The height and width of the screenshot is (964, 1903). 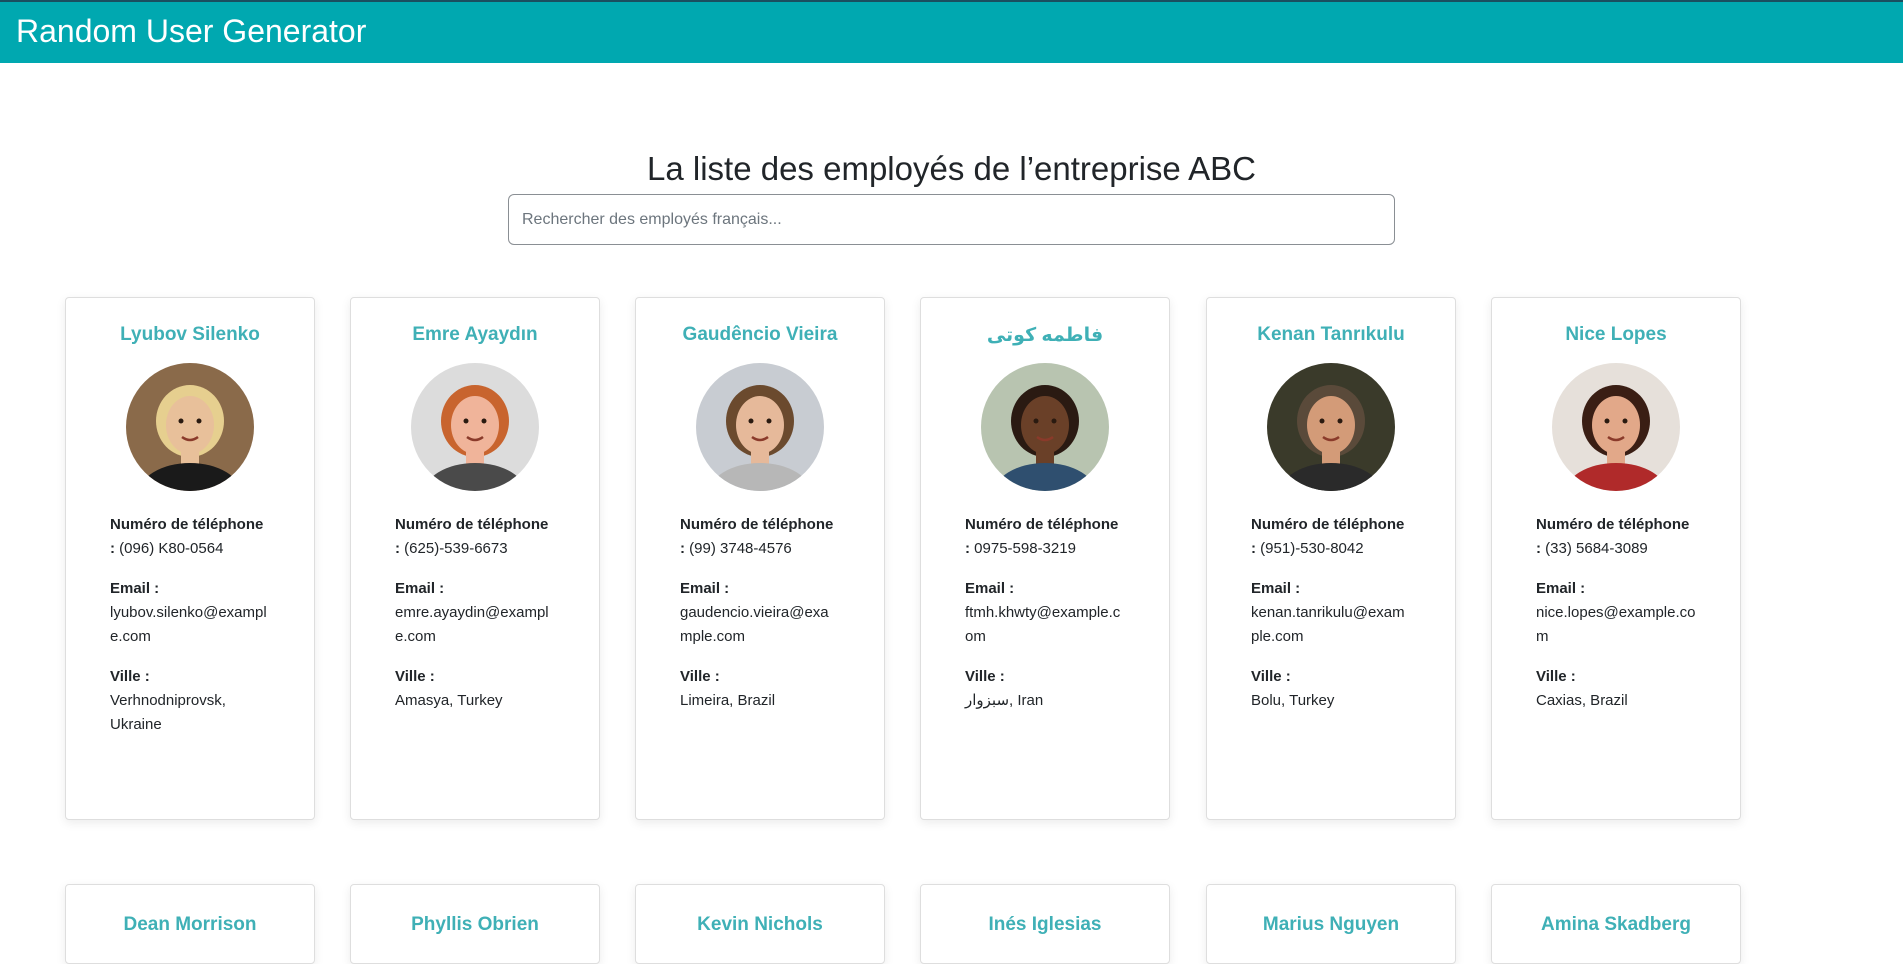 What do you see at coordinates (188, 624) in the screenshot?
I see `email-field-value: lyubov.silenko@example.com` at bounding box center [188, 624].